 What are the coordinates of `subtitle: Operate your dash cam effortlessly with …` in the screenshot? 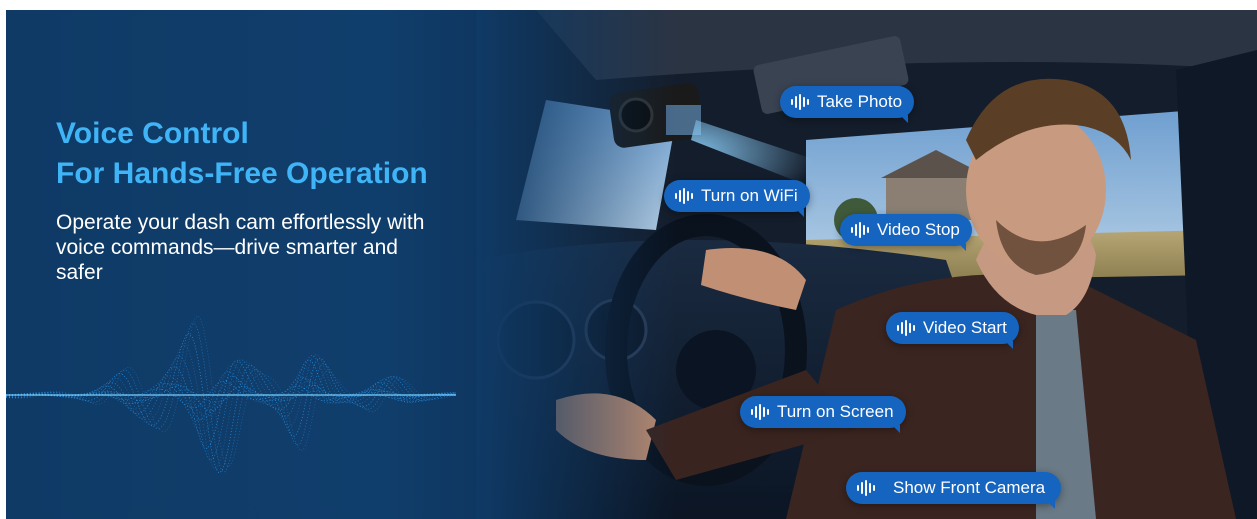 It's located at (240, 247).